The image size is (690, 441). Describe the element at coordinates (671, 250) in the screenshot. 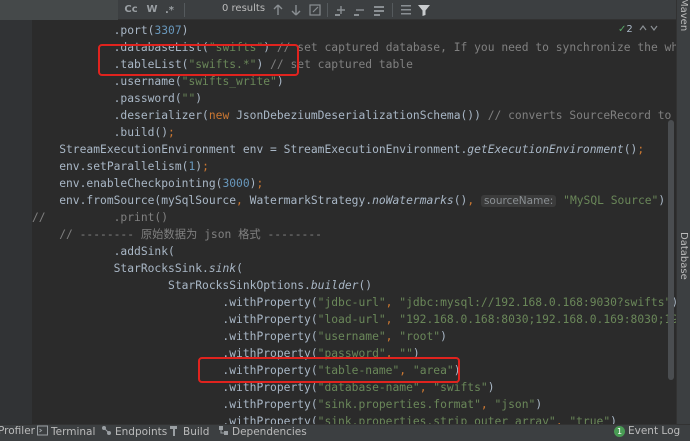

I see `vertical-scrollbar` at that location.